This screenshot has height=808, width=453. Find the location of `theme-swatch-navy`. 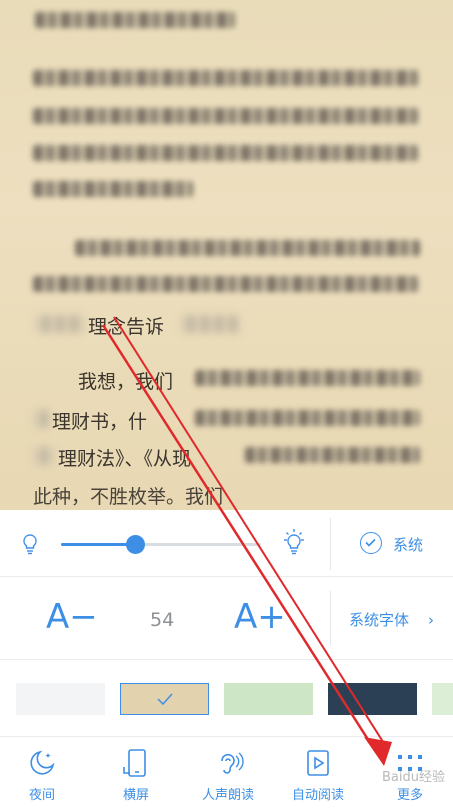

theme-swatch-navy is located at coordinates (372, 699).